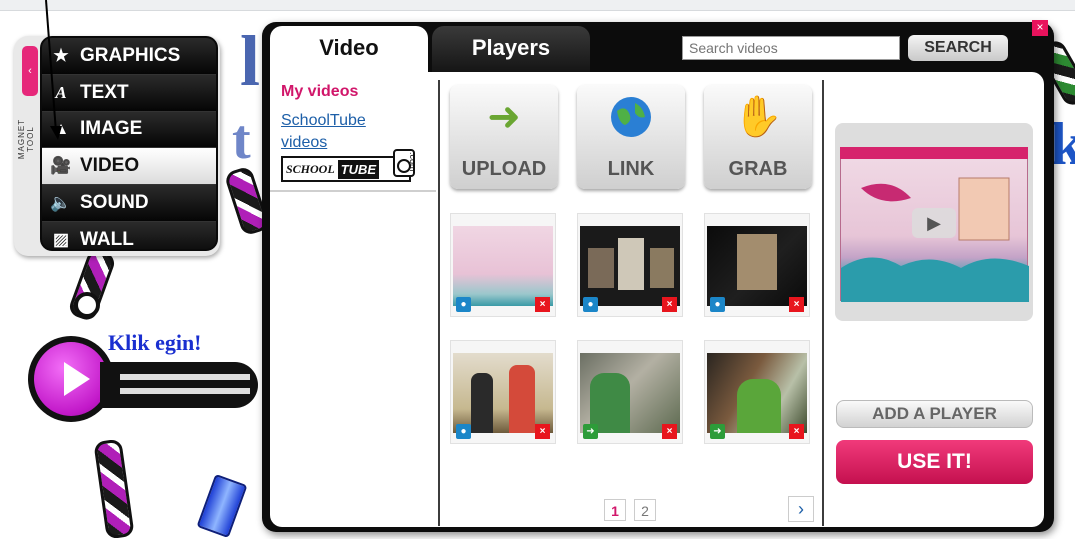 The image size is (1075, 539). What do you see at coordinates (114, 488) in the screenshot?
I see `decor-stick` at bounding box center [114, 488].